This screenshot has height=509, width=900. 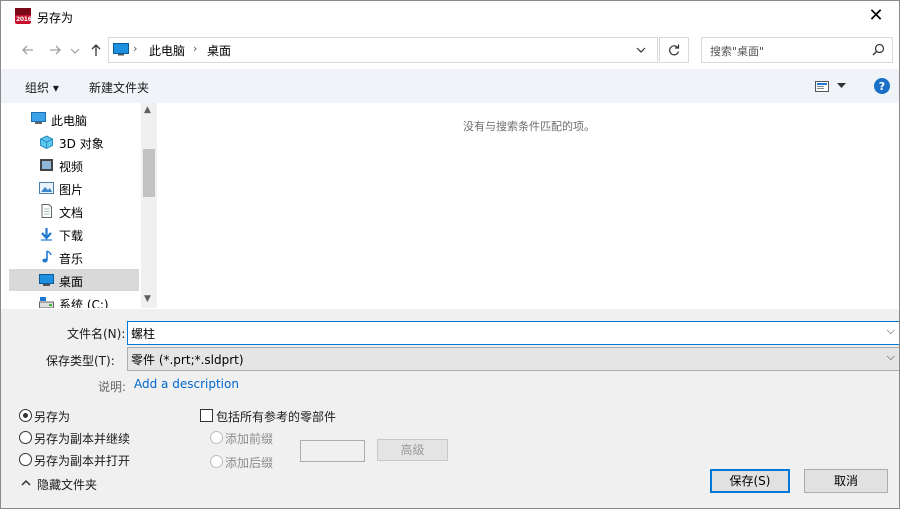 What do you see at coordinates (841, 86) in the screenshot?
I see `view-dropdown-icon` at bounding box center [841, 86].